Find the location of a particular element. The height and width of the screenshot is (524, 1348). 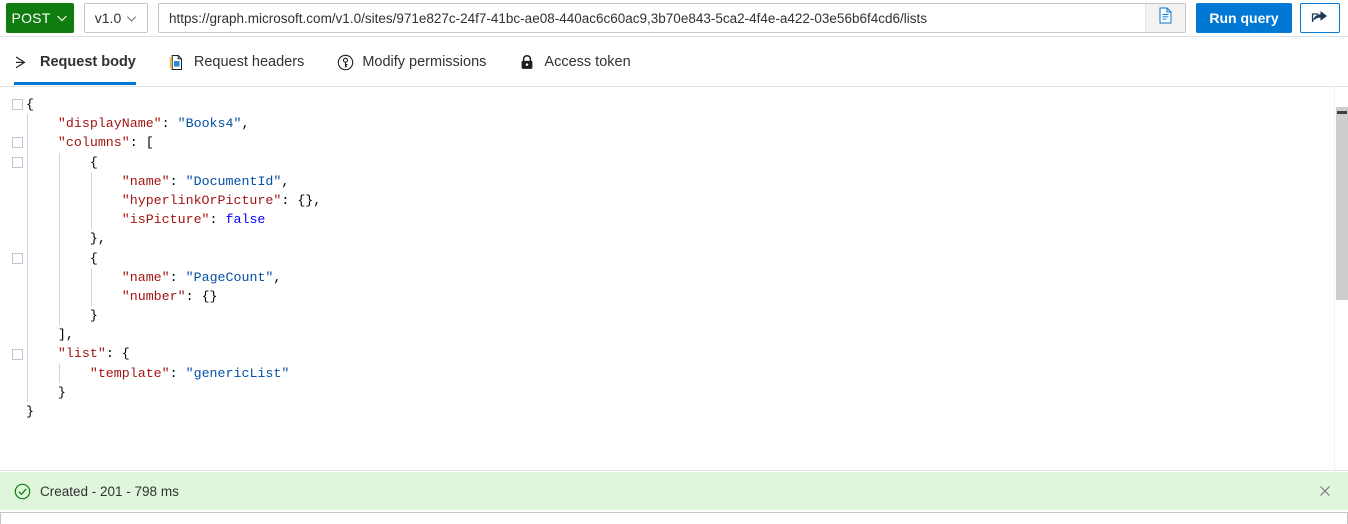

code-line: "list": { is located at coordinates (173, 353).